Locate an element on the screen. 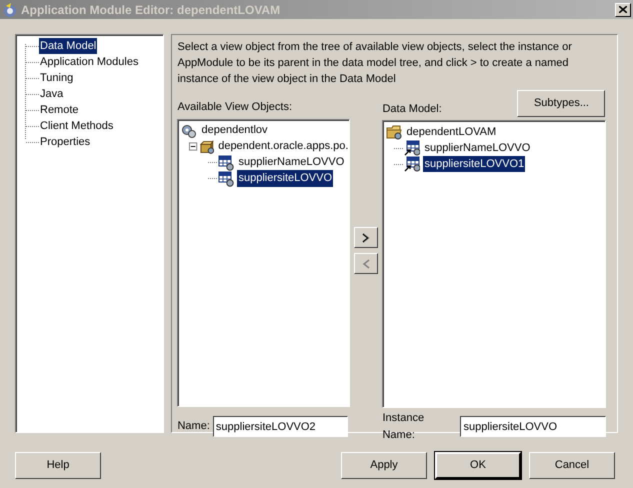  ok-button: OK is located at coordinates (478, 465).